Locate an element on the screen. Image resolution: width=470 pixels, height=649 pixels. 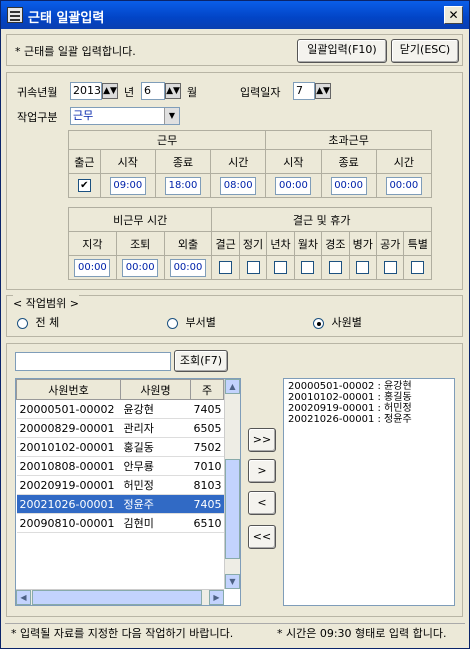
employee-vscroll: ▲ ▼ is located at coordinates (232, 484).